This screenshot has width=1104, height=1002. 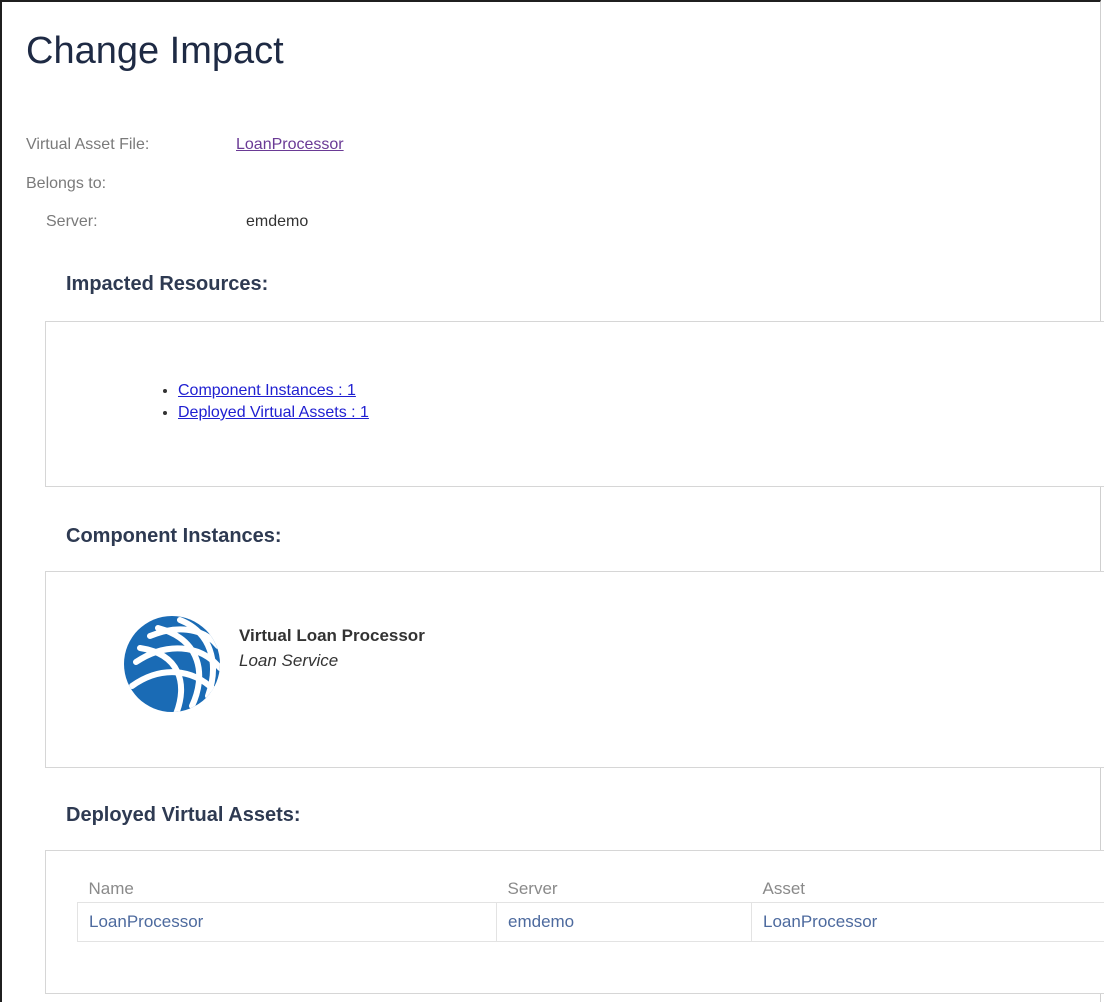 What do you see at coordinates (111, 888) in the screenshot?
I see `column-header-name: Name` at bounding box center [111, 888].